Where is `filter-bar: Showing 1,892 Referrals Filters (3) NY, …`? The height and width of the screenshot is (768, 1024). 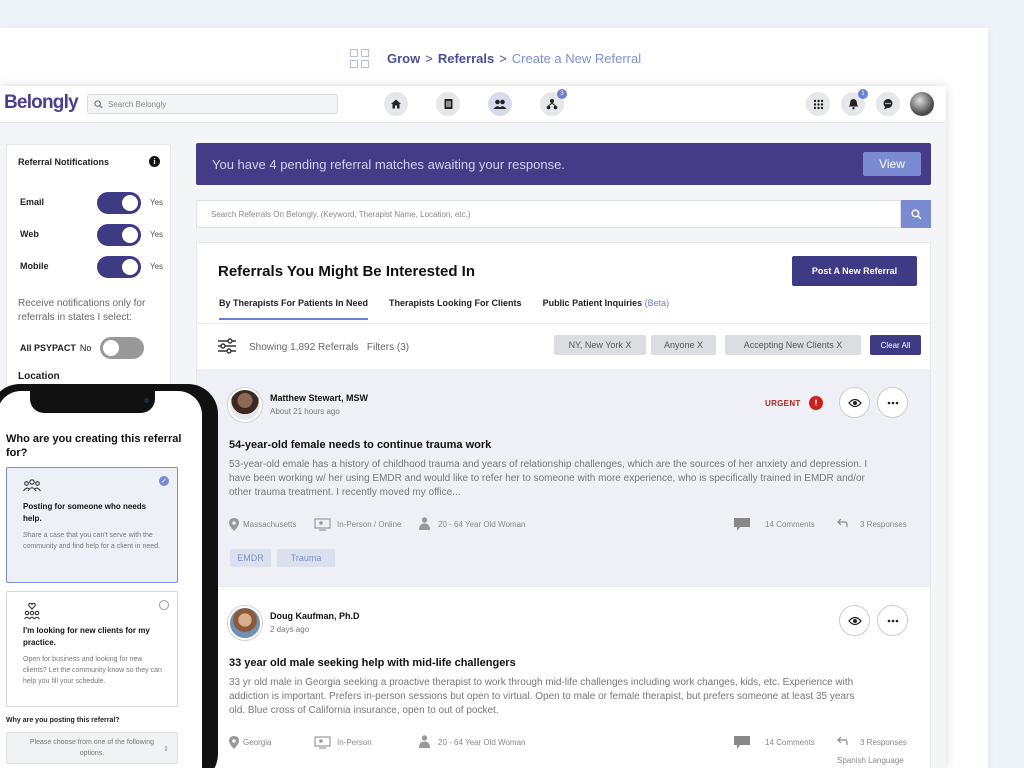 filter-bar: Showing 1,892 Referrals Filters (3) NY, … is located at coordinates (563, 346).